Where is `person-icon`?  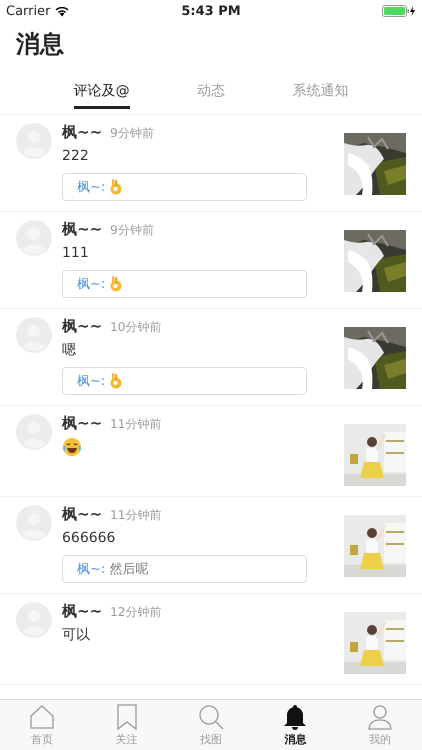
person-icon is located at coordinates (379, 717).